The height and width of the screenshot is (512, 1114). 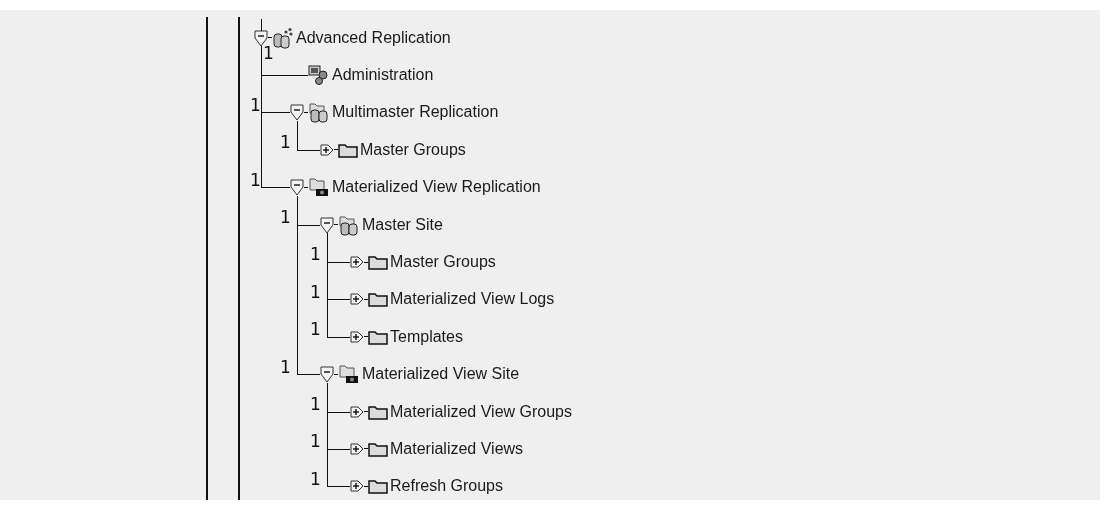 What do you see at coordinates (426, 336) in the screenshot?
I see `tree-item-label: Templates` at bounding box center [426, 336].